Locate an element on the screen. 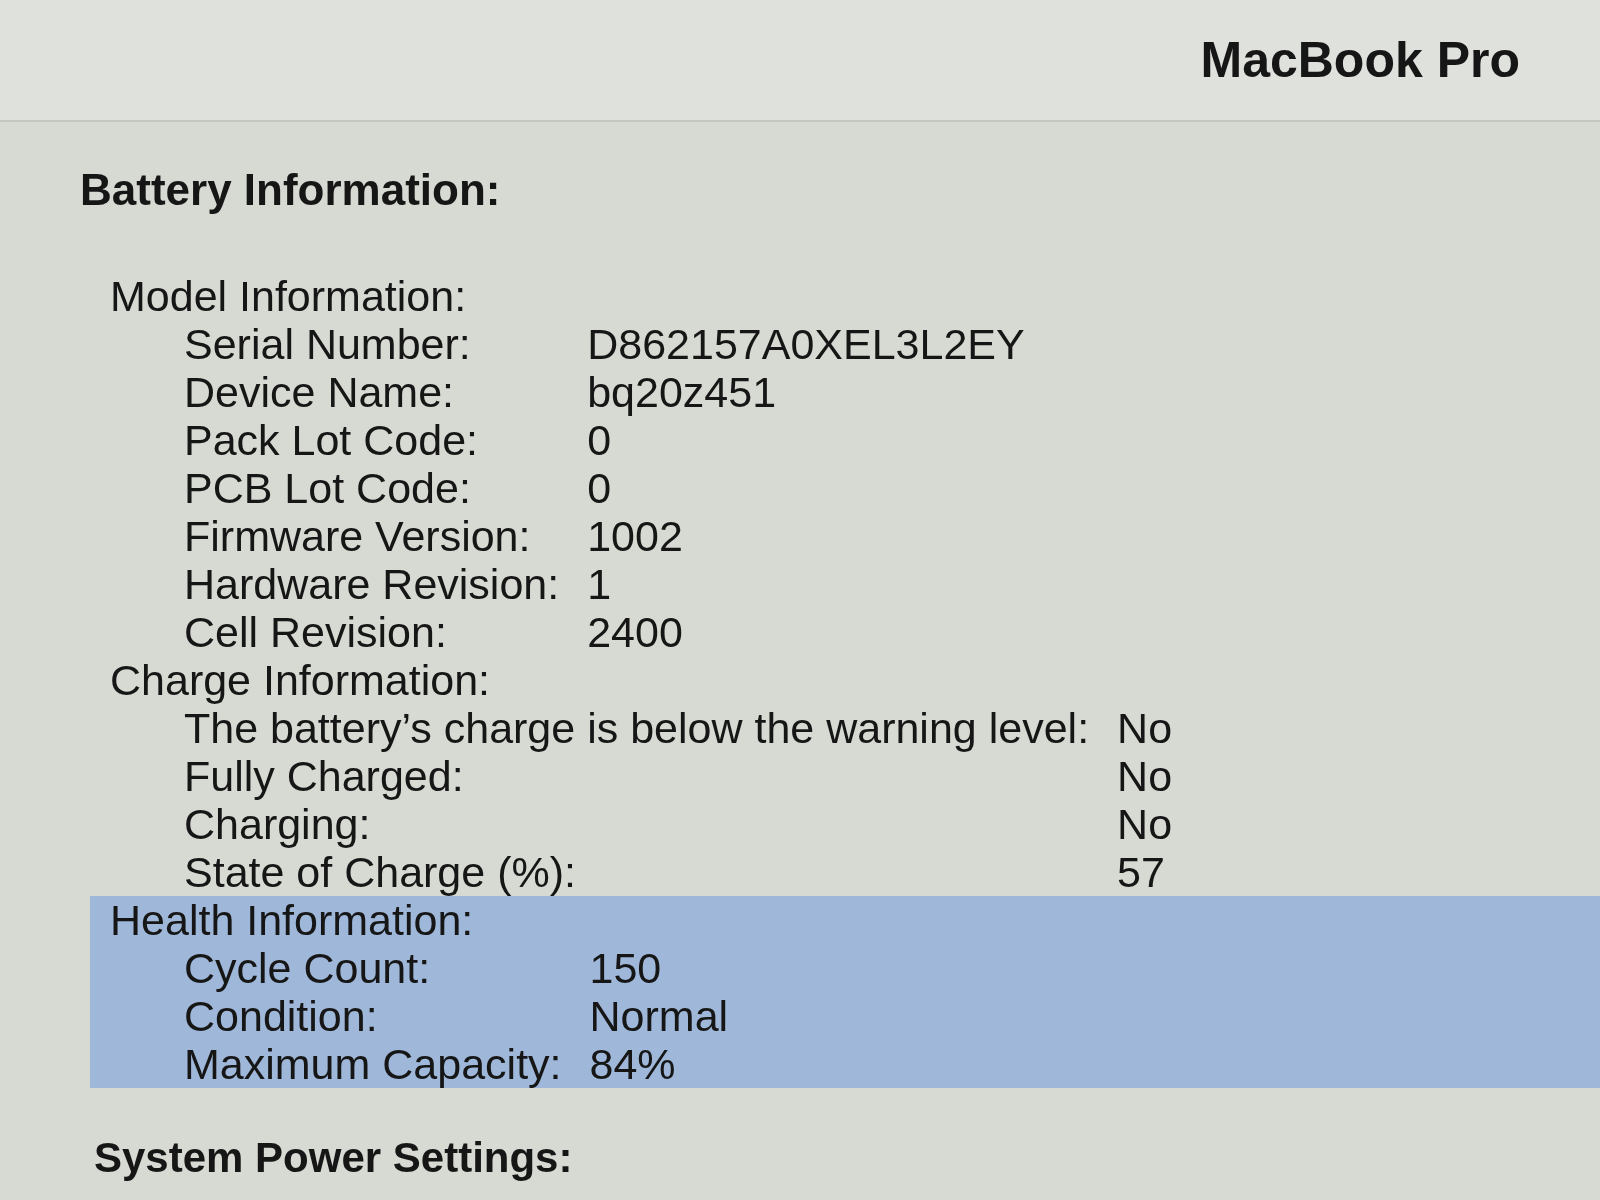 The image size is (1600, 1200). property-label: PCB Lot Code: is located at coordinates (327, 488).